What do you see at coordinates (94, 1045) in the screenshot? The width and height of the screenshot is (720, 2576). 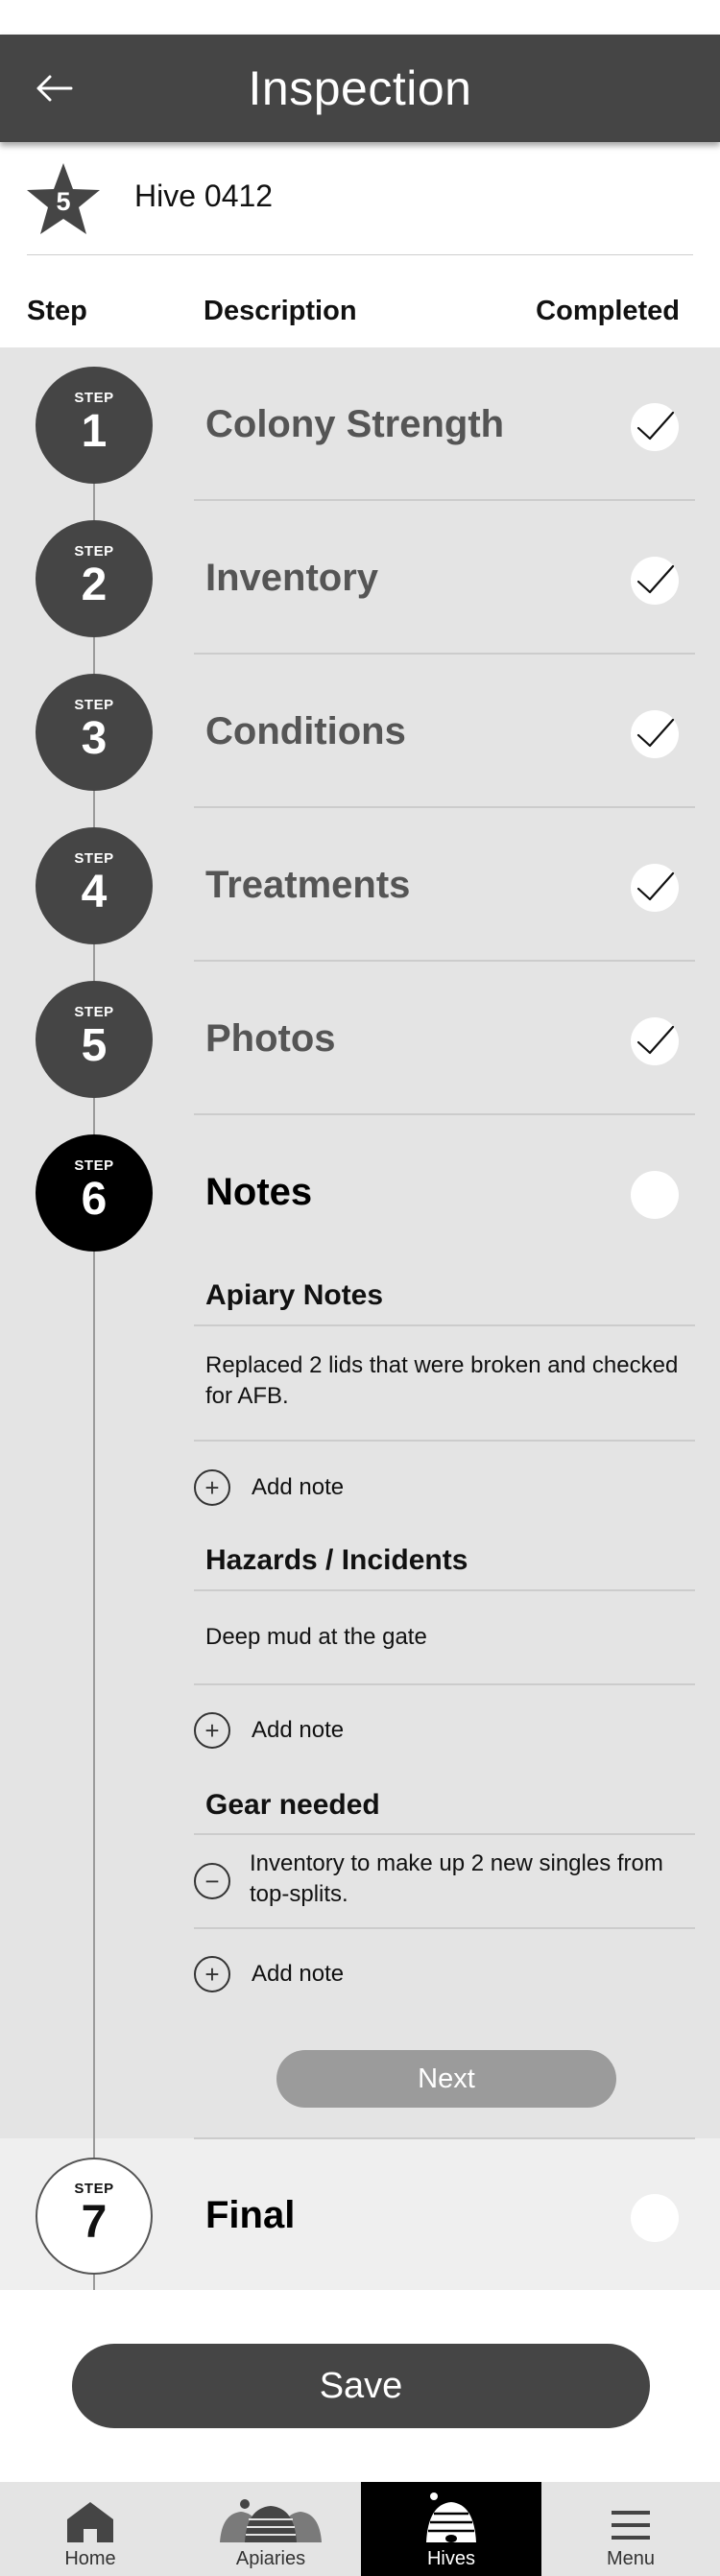 I see `step-number: 5` at bounding box center [94, 1045].